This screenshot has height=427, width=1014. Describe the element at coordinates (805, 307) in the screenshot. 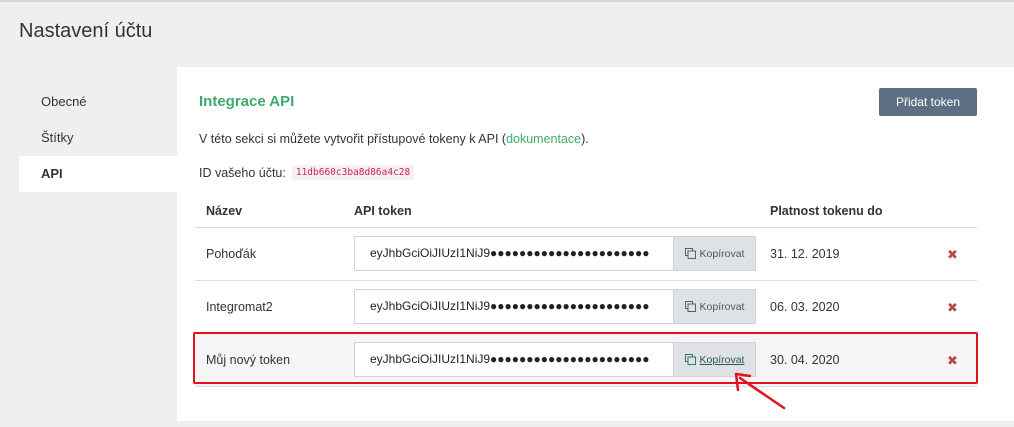

I see `token-expiry: 06. 03. 2020` at that location.